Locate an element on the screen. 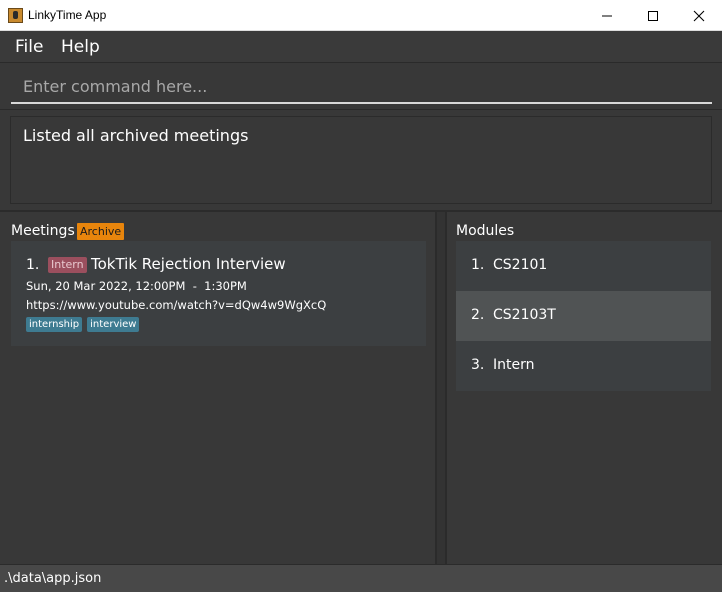  panel-separator is located at coordinates (441, 388).